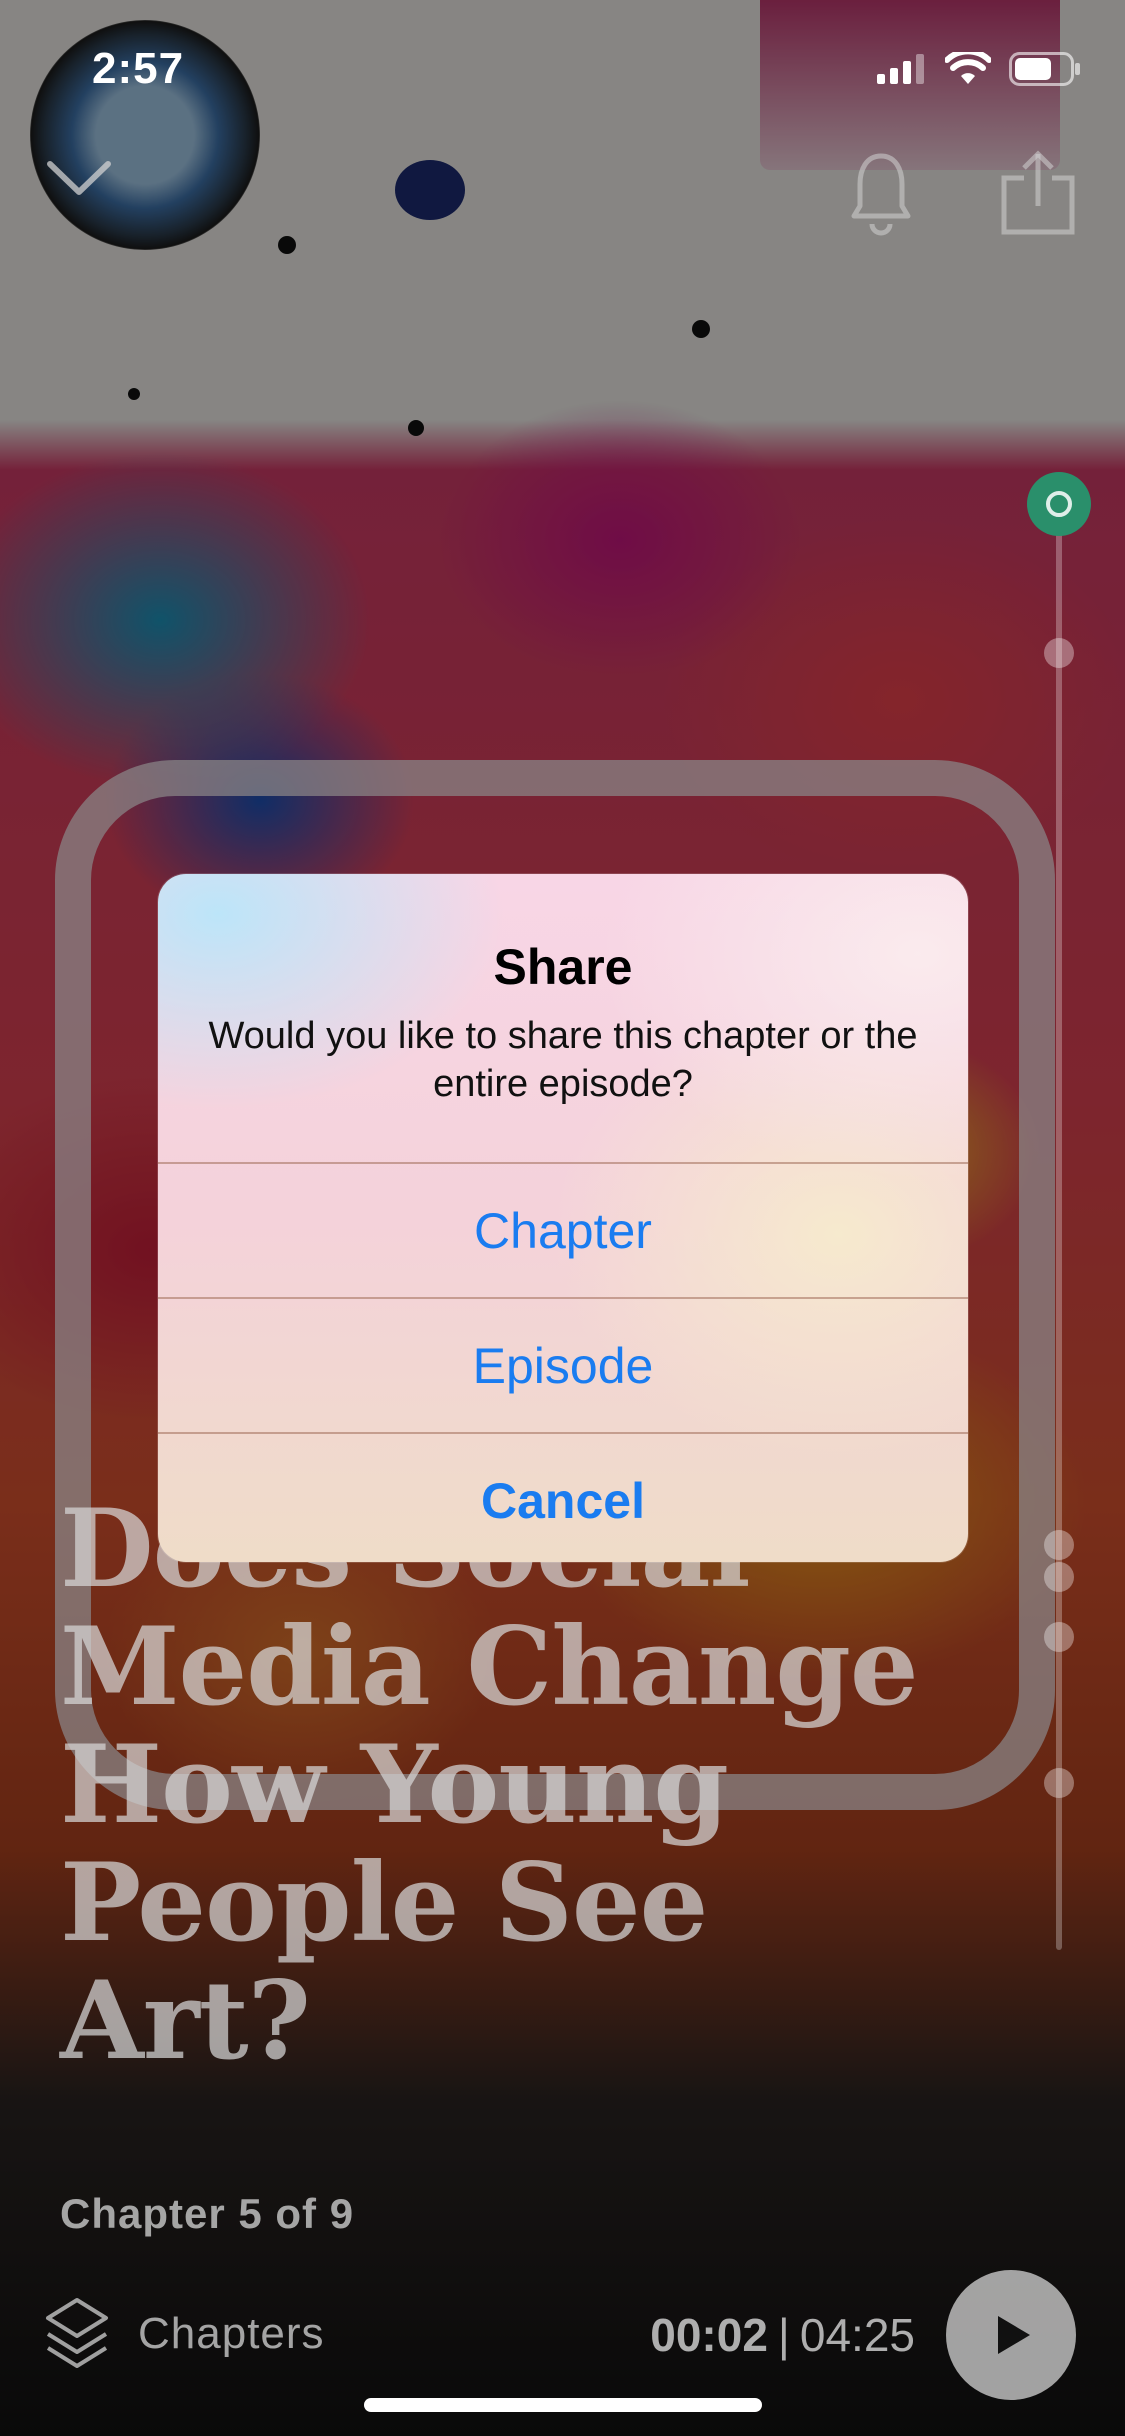  I want to click on alert-button, so click(881, 195).